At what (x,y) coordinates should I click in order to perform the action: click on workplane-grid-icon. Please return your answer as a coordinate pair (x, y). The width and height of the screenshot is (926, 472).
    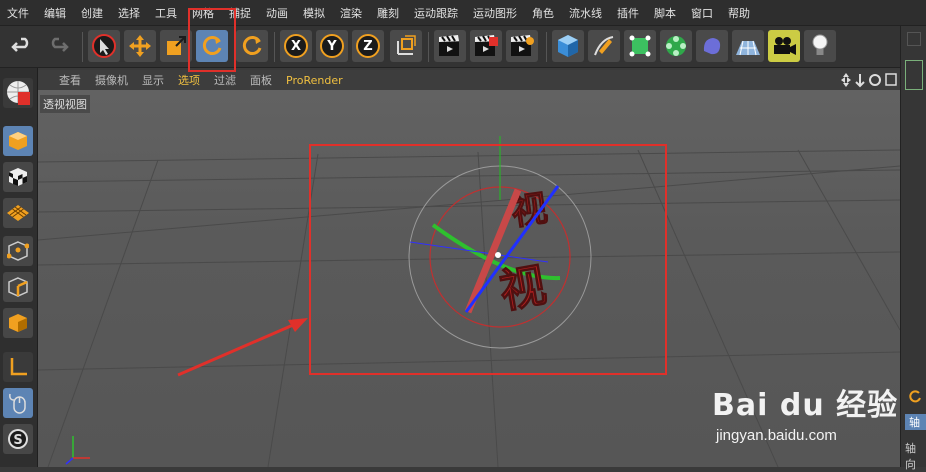
    Looking at the image, I should click on (18, 213).